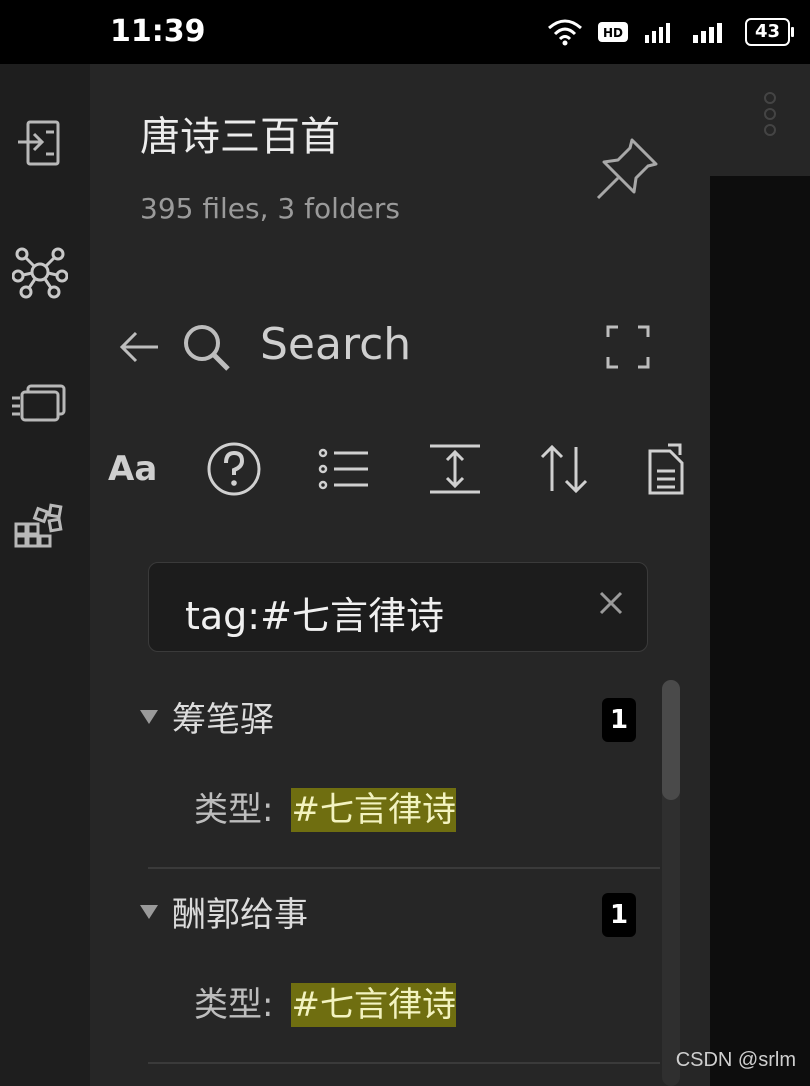 This screenshot has height=1086, width=810. I want to click on search-title: Search, so click(336, 344).